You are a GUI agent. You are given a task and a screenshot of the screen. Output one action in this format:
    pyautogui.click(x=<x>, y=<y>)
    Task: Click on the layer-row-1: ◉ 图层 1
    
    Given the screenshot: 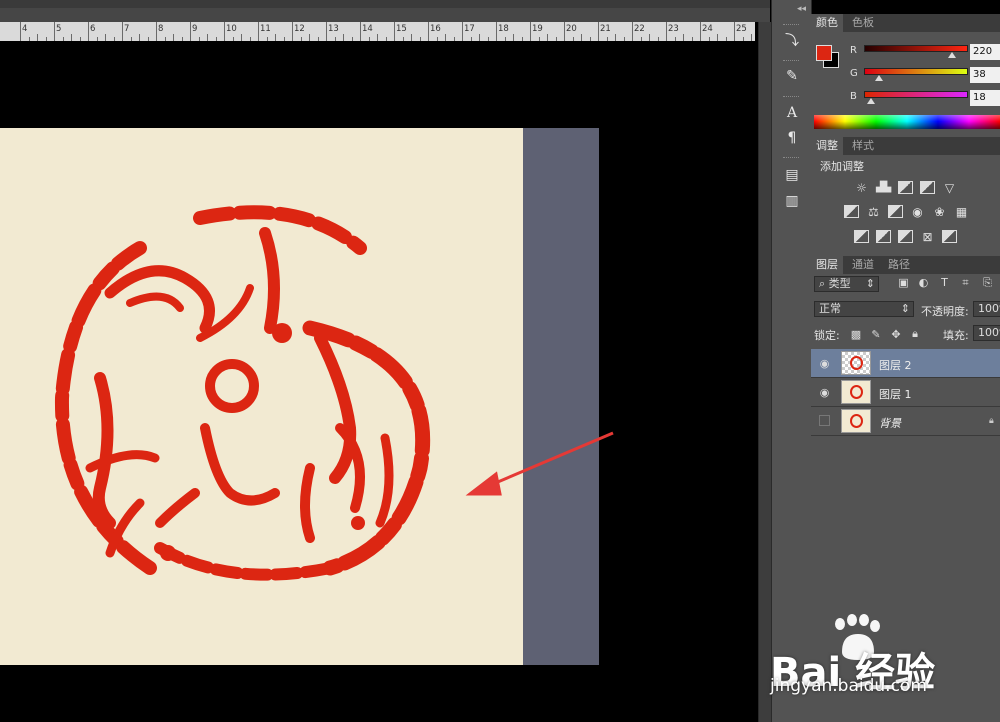 What is the action you would take?
    pyautogui.click(x=905, y=392)
    